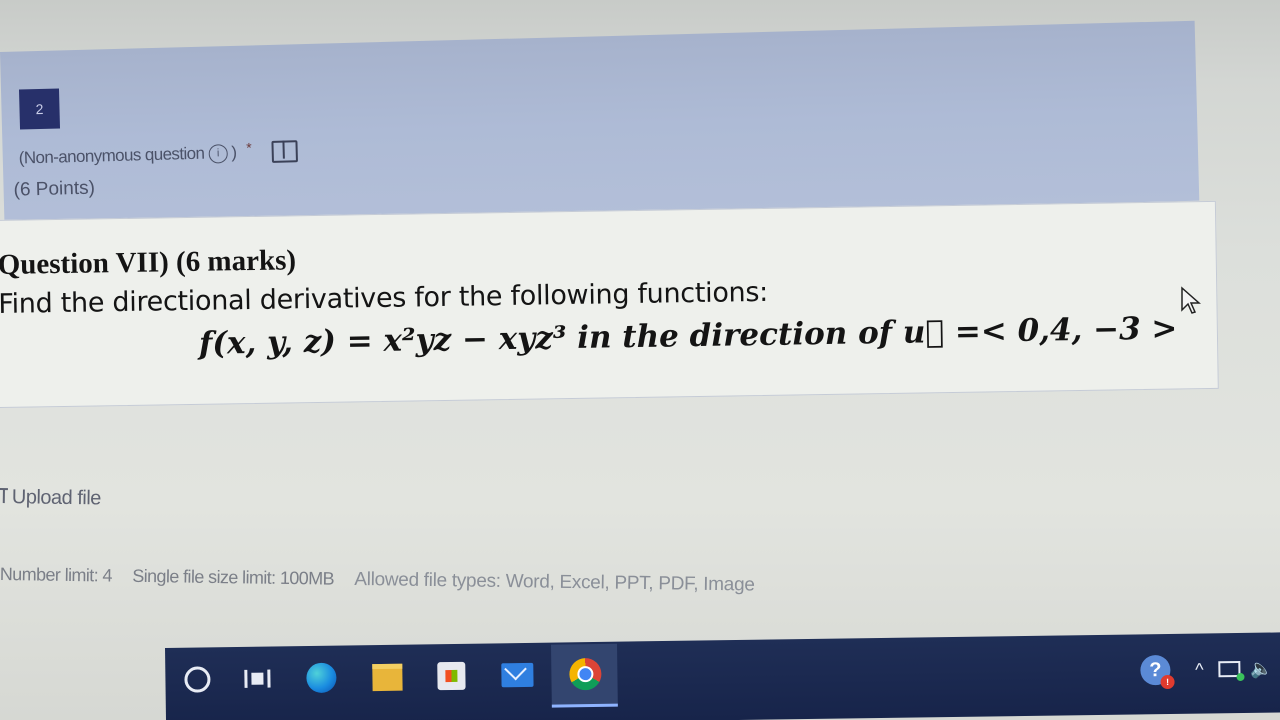  What do you see at coordinates (218, 153) in the screenshot?
I see `info-icon: i` at bounding box center [218, 153].